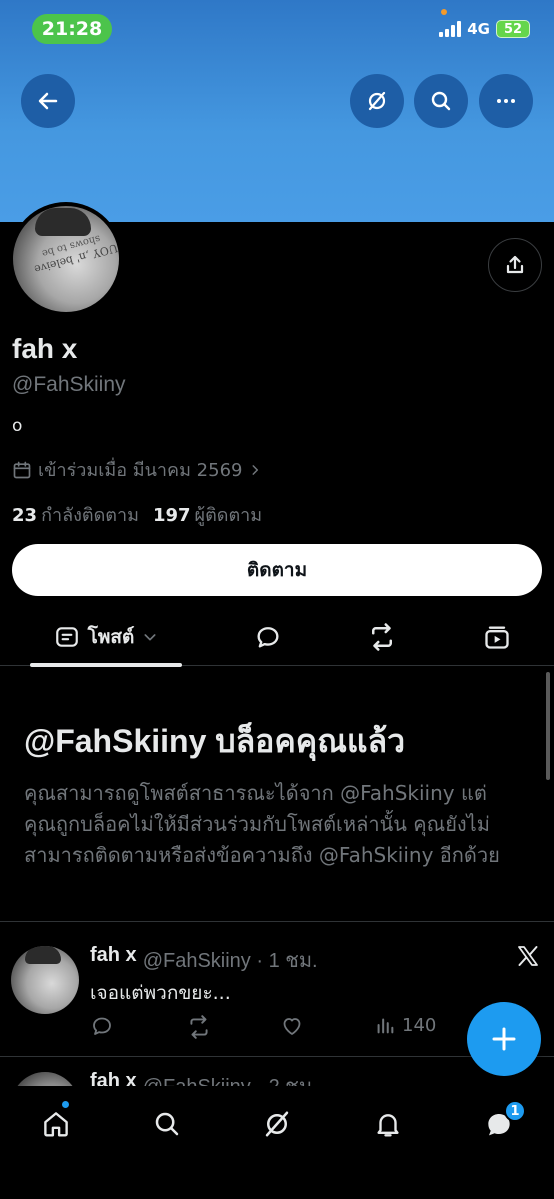 This screenshot has height=1199, width=554. What do you see at coordinates (140, 470) in the screenshot?
I see `joined-text: เข้าร่วมเมื่อ มีนาคม 2569` at bounding box center [140, 470].